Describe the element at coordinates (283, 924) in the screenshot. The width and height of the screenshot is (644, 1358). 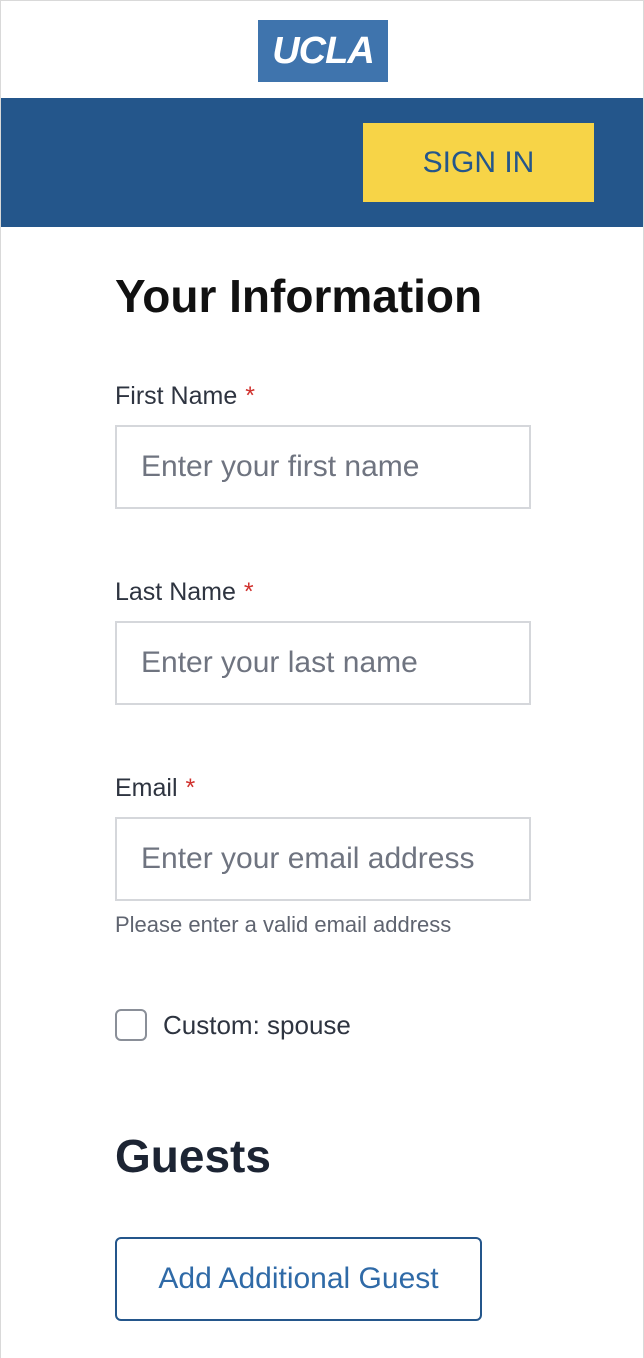
I see `email-help-text: Please enter a valid email address` at that location.